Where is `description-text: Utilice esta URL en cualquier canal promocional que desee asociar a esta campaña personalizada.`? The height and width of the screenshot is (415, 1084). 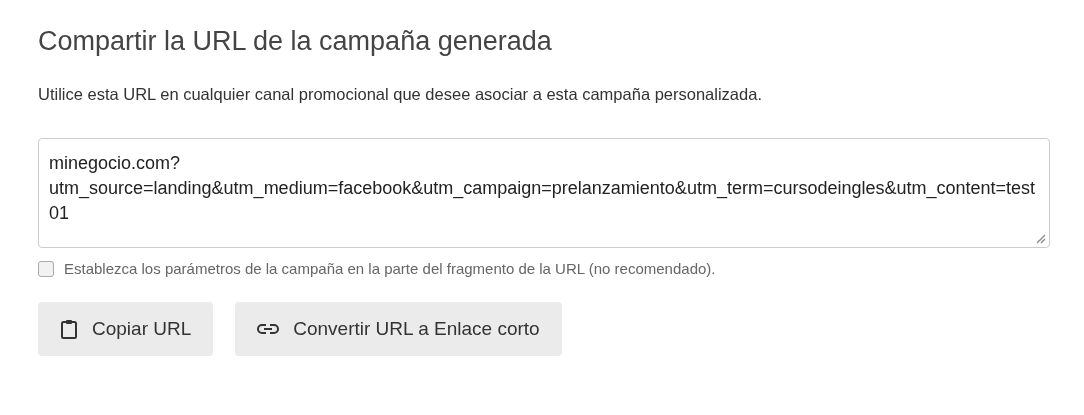
description-text: Utilice esta URL en cualquier canal promocional que desee asociar a esta campaña personalizada. is located at coordinates (400, 94).